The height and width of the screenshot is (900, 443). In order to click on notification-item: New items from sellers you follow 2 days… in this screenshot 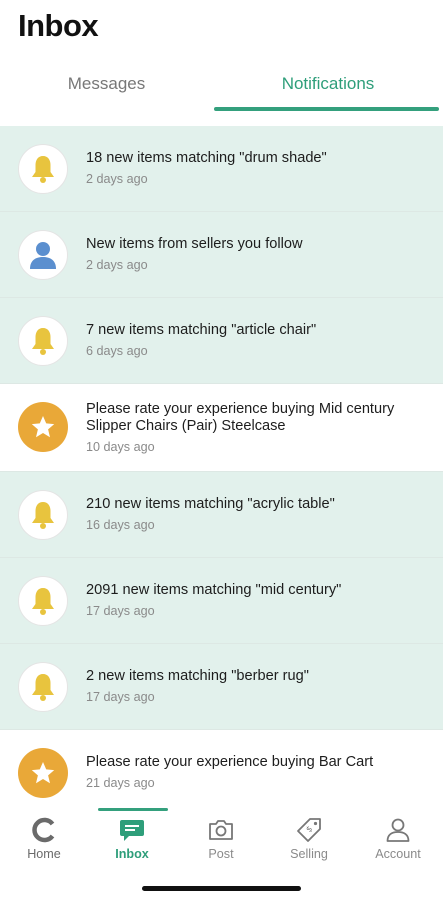, I will do `click(221, 255)`.